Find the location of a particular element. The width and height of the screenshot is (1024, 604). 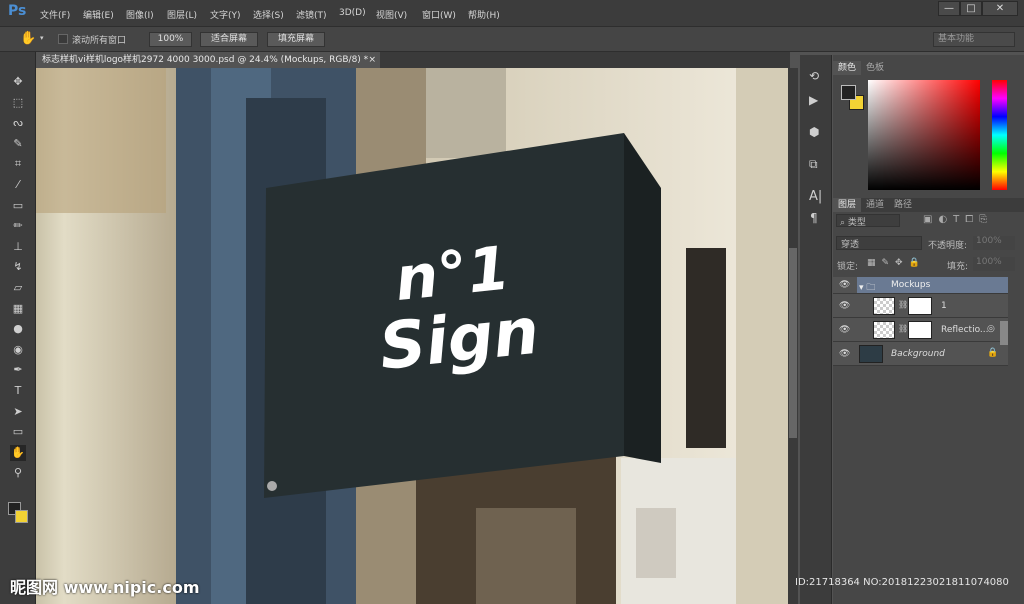

rectangle-tool-icon: ▭ is located at coordinates (18, 432).